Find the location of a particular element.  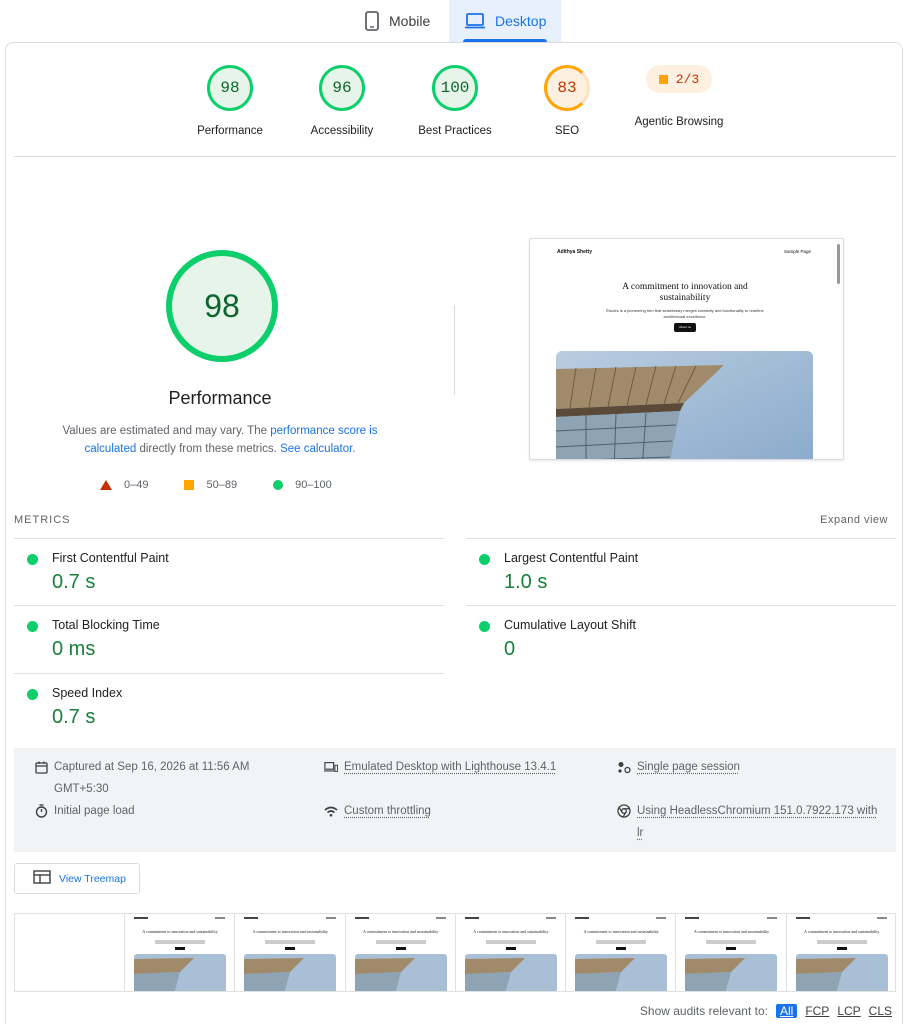

divider is located at coordinates (455, 156).